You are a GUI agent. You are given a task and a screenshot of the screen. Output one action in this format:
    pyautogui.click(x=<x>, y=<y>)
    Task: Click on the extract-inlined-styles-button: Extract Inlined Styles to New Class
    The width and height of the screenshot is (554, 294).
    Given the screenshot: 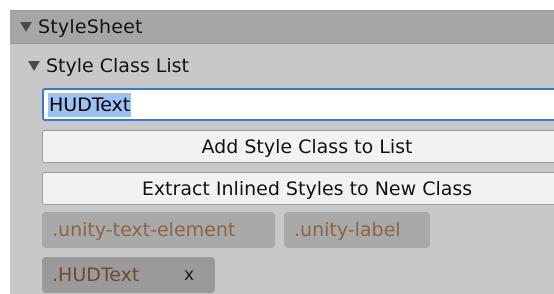 What is the action you would take?
    pyautogui.click(x=298, y=188)
    